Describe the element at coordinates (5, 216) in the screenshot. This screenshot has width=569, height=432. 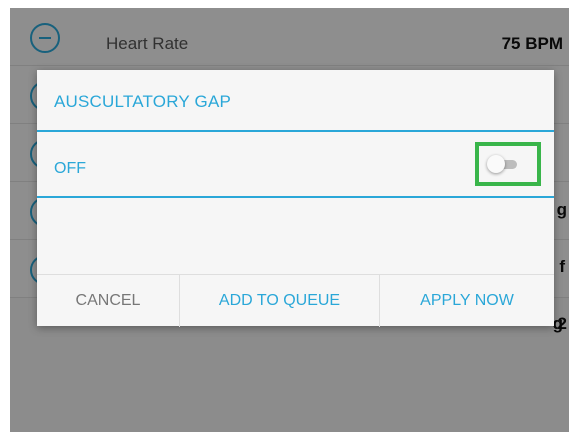
I see `left-gutter` at that location.